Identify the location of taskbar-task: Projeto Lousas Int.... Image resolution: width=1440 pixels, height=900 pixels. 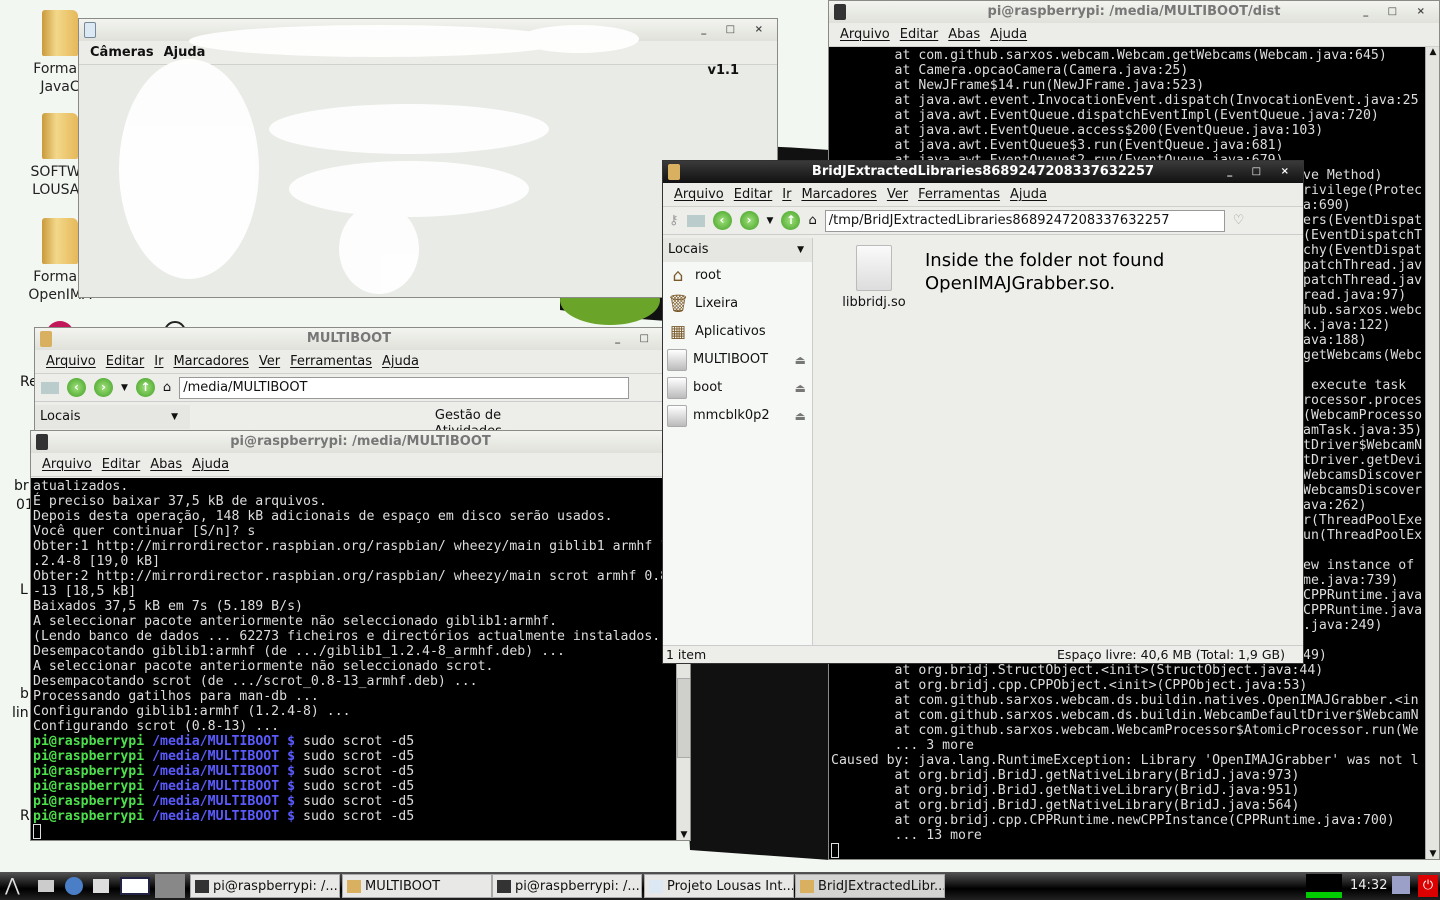
(719, 886).